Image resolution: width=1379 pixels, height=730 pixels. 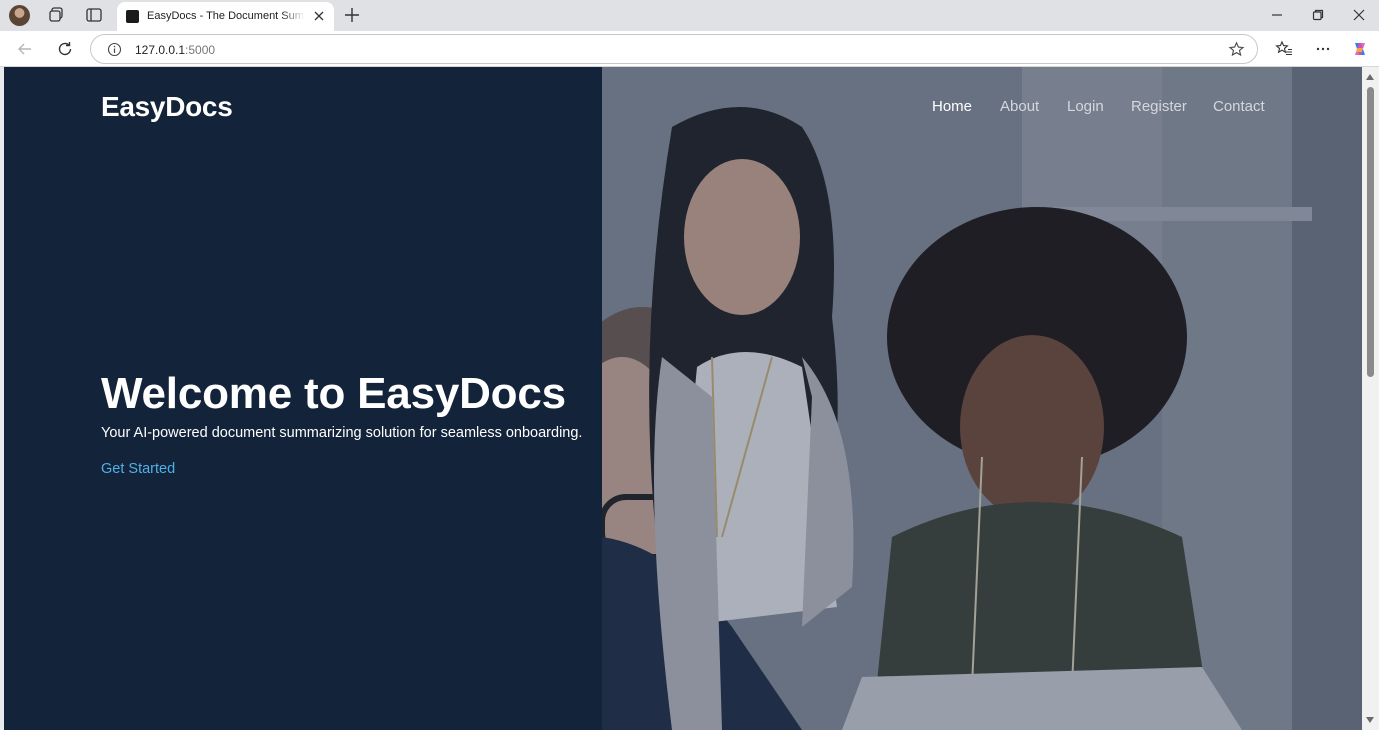 I want to click on address-bar: 127.0.0.1:5000, so click(x=674, y=49).